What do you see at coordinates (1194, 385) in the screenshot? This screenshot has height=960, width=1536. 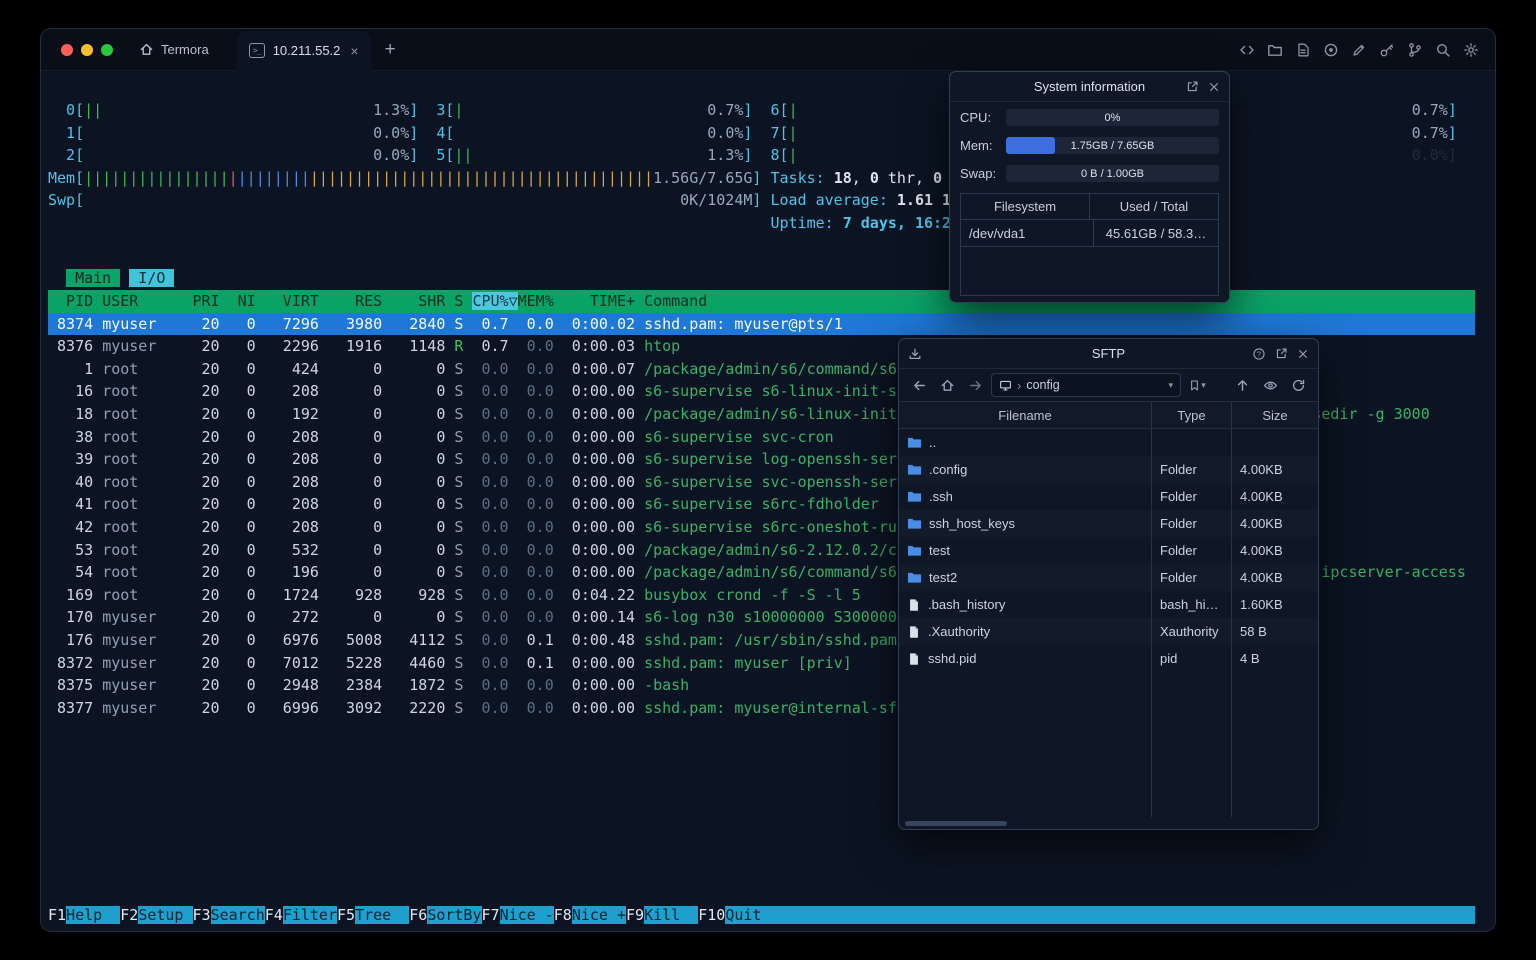 I see `bookmark-icon` at bounding box center [1194, 385].